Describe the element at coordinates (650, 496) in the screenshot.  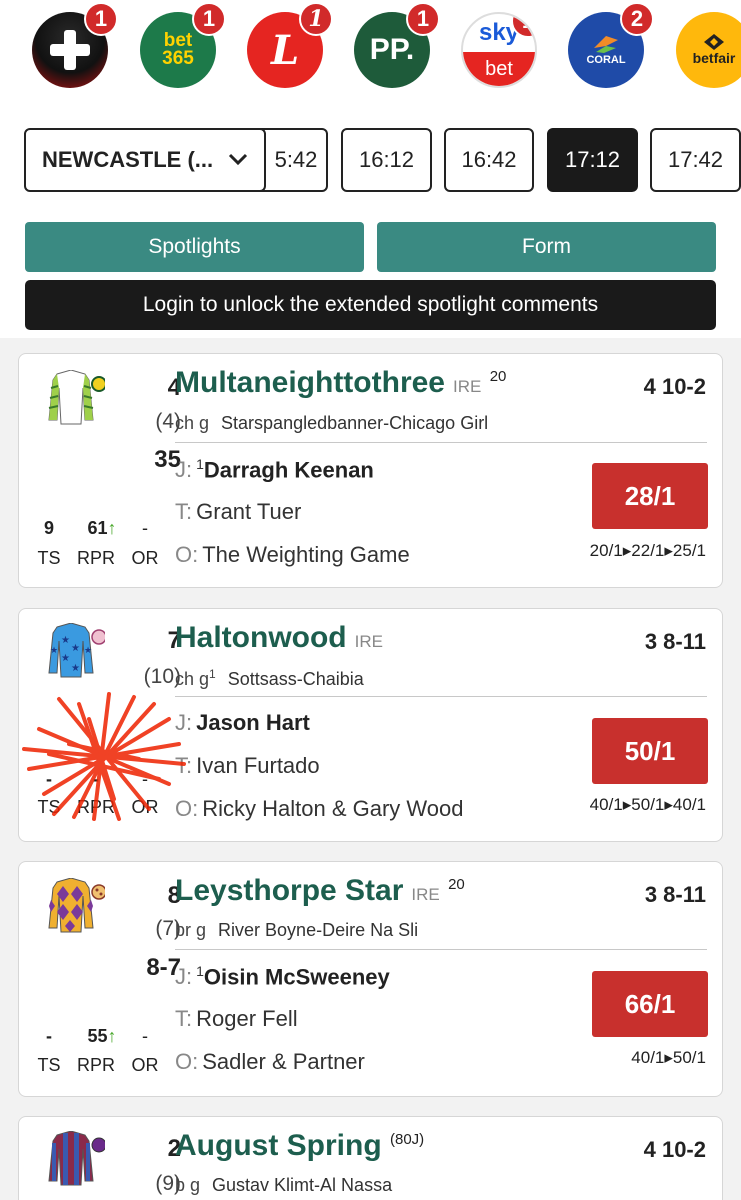
I see `price-button: 28/1` at that location.